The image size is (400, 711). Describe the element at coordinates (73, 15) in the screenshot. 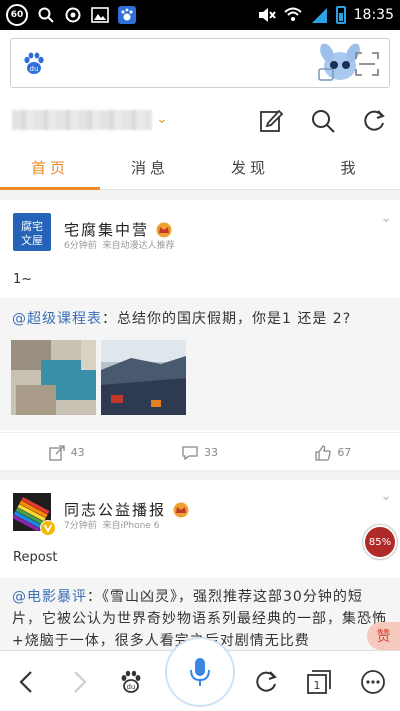

I see `settings-icon` at that location.